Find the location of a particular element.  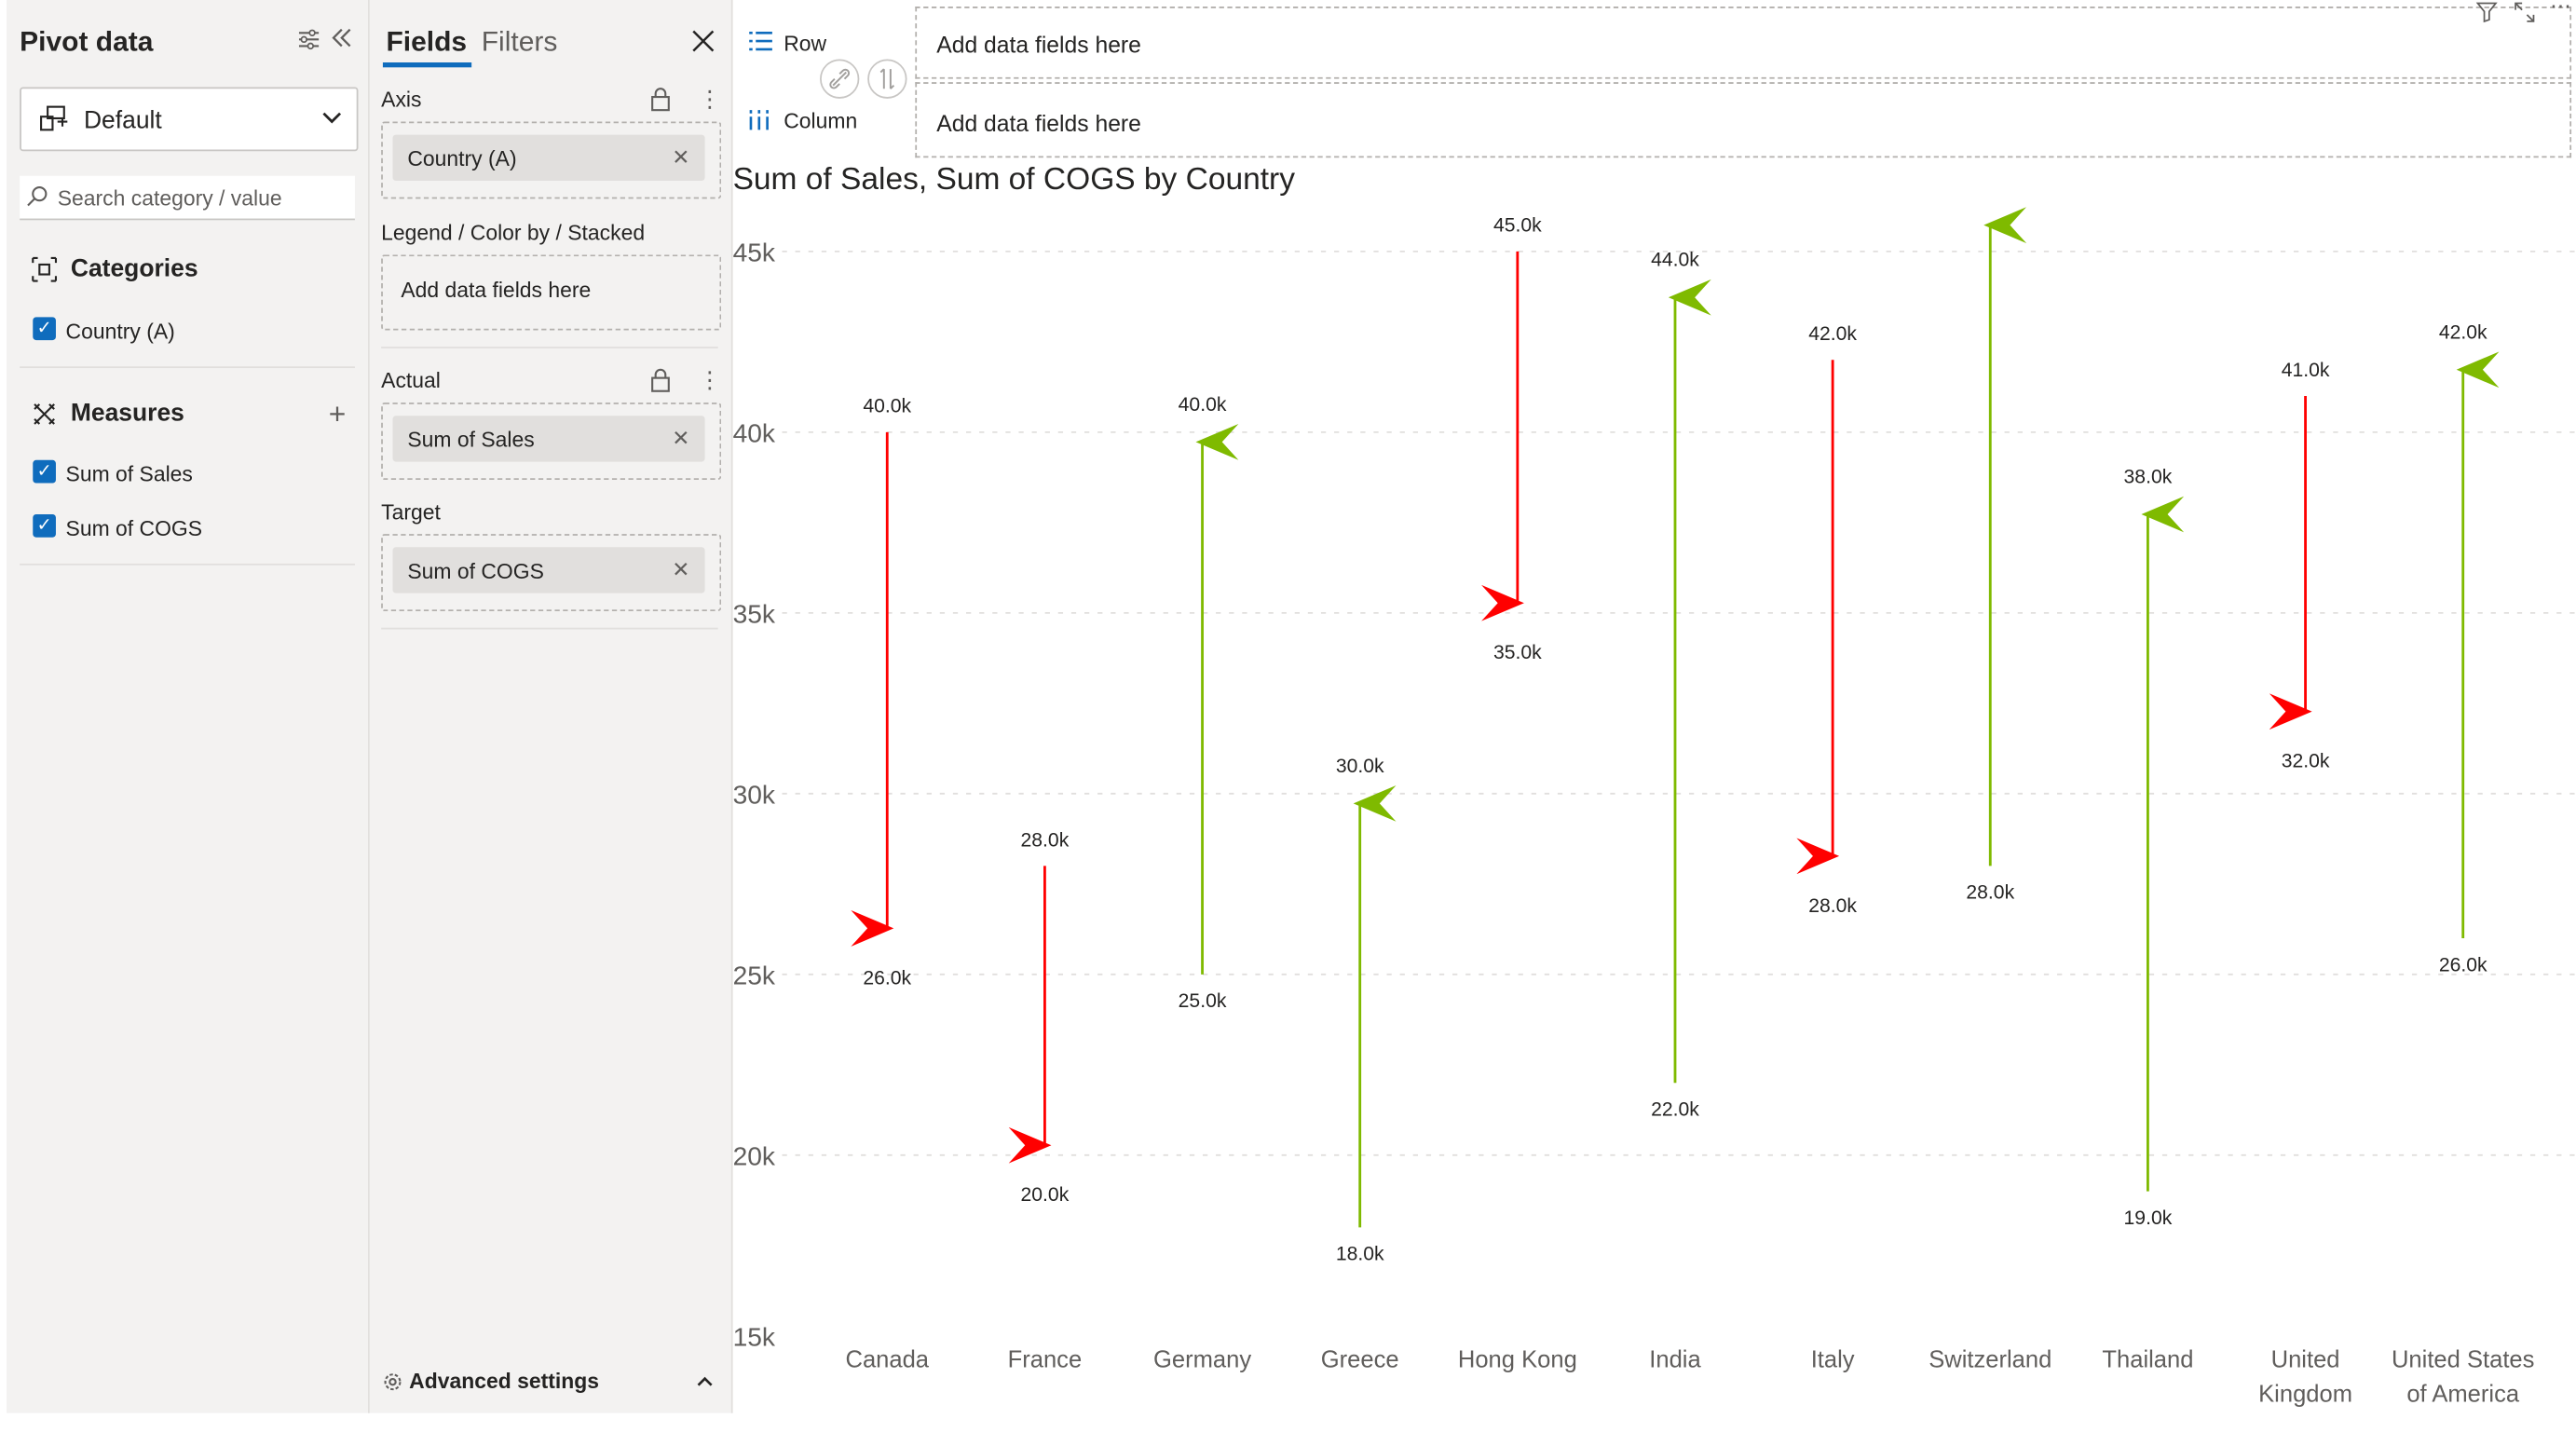

x-tick-label: France is located at coordinates (1045, 1359).